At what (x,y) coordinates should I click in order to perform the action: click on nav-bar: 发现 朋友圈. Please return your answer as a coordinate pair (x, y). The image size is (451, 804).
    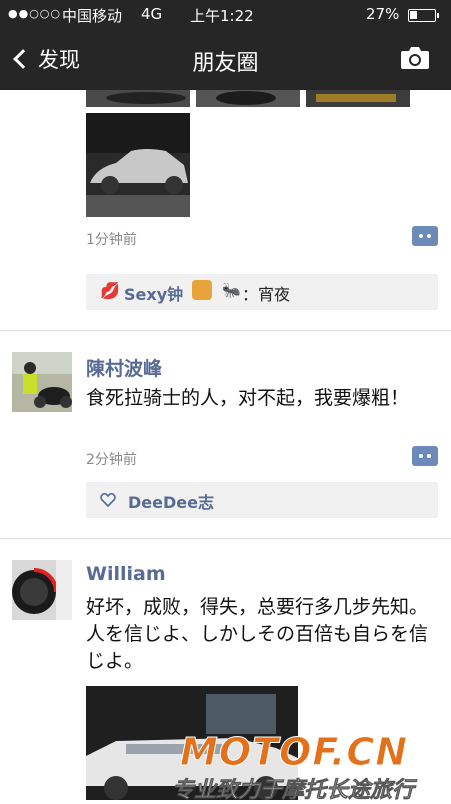
    Looking at the image, I should click on (225, 60).